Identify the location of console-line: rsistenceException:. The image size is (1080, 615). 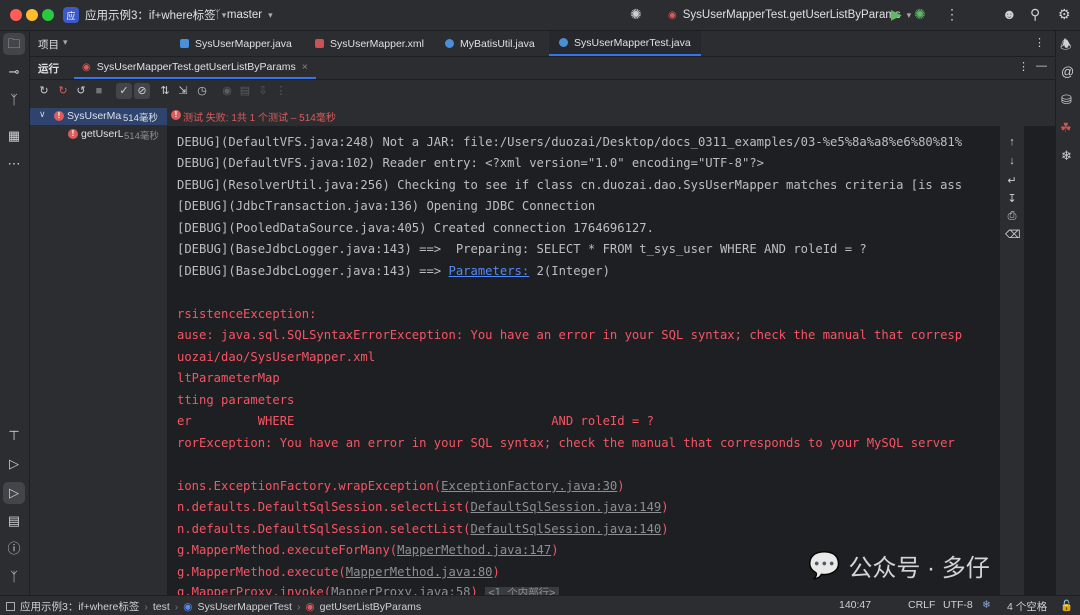
(247, 314).